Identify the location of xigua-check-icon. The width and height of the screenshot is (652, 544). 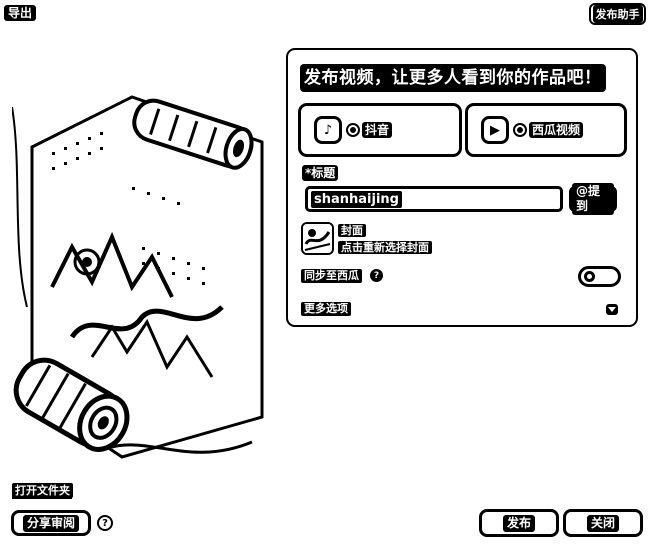
(520, 130).